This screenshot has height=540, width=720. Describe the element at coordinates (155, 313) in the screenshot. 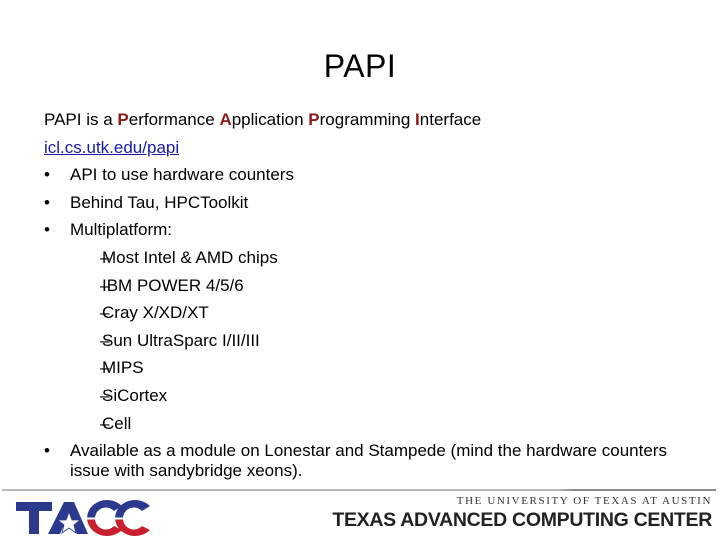

I see `sub-bullet-text: Cray X/XD/XT` at that location.